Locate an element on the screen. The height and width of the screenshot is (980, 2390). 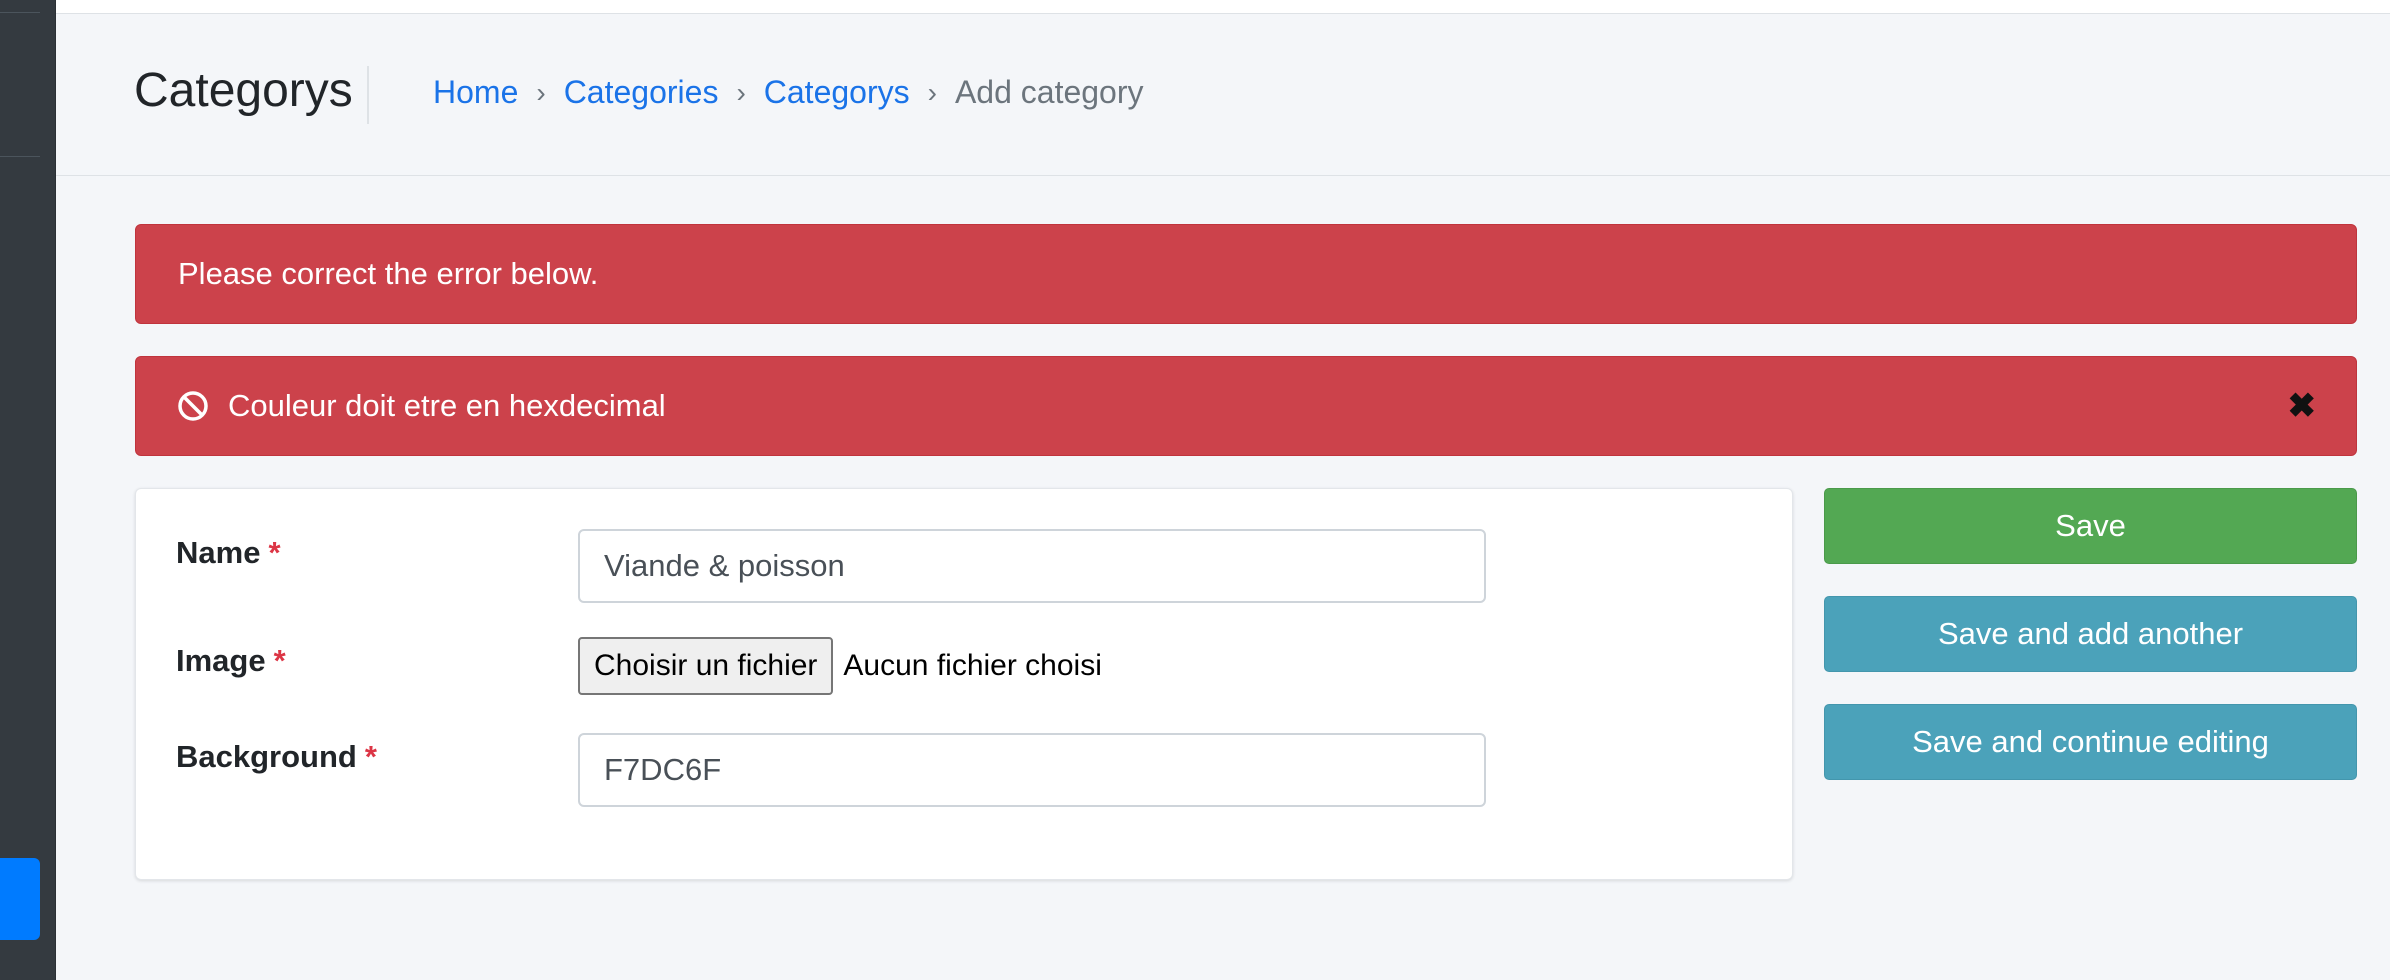
name-label-text: Name is located at coordinates (218, 552).